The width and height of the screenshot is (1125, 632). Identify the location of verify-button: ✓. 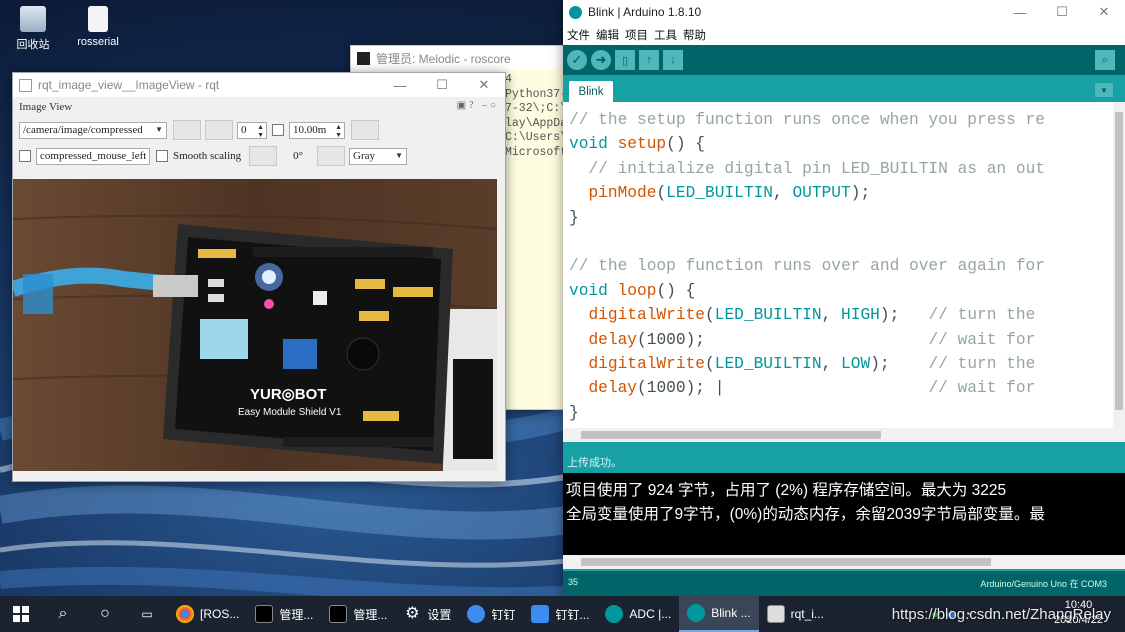
(577, 60).